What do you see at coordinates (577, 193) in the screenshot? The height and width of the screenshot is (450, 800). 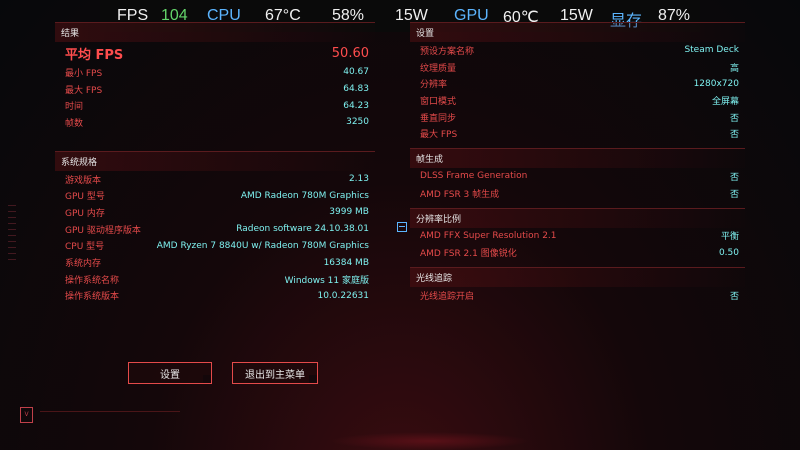 I see `setting-row: AMD FSR 3 帧生成 否` at bounding box center [577, 193].